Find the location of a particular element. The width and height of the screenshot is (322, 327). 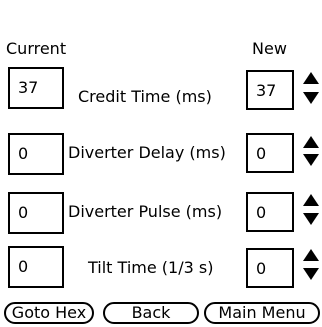

main-menu-button: Main Menu is located at coordinates (262, 313).